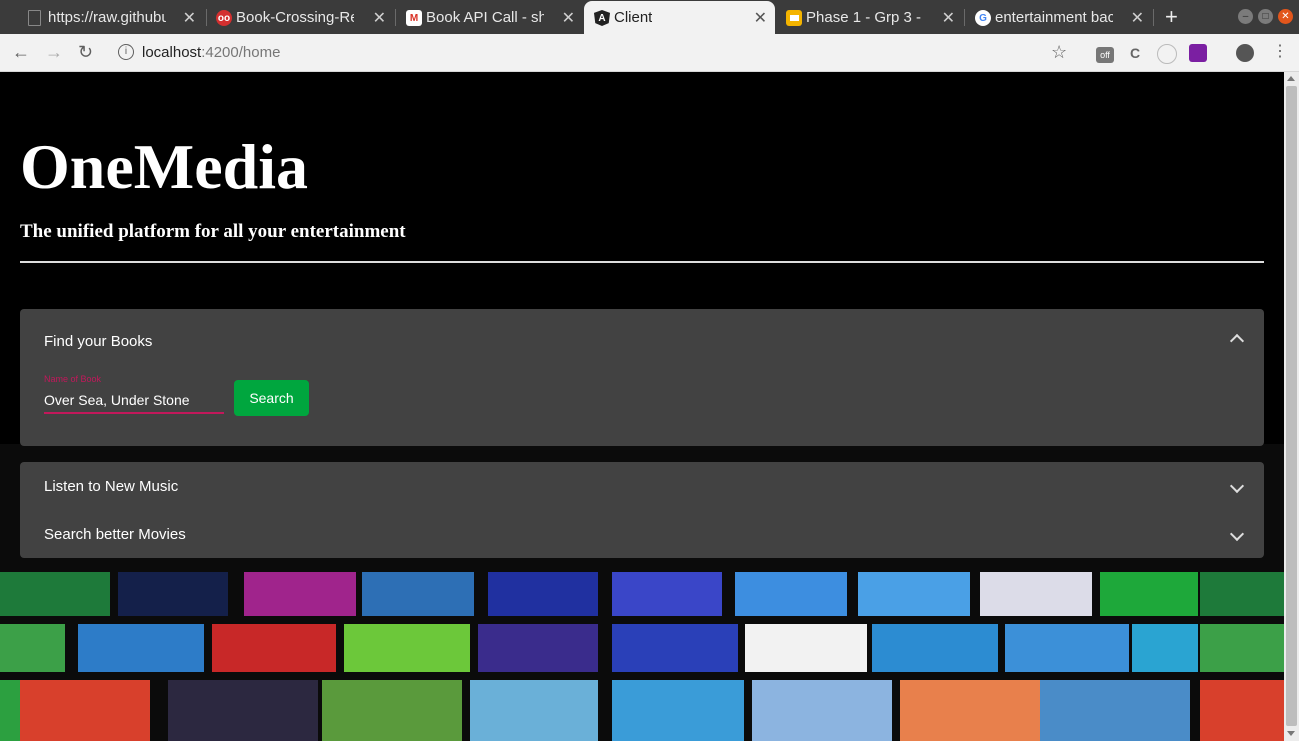 The width and height of the screenshot is (1299, 741). Describe the element at coordinates (1285, 16) in the screenshot. I see `close-window-icon: ✕` at that location.